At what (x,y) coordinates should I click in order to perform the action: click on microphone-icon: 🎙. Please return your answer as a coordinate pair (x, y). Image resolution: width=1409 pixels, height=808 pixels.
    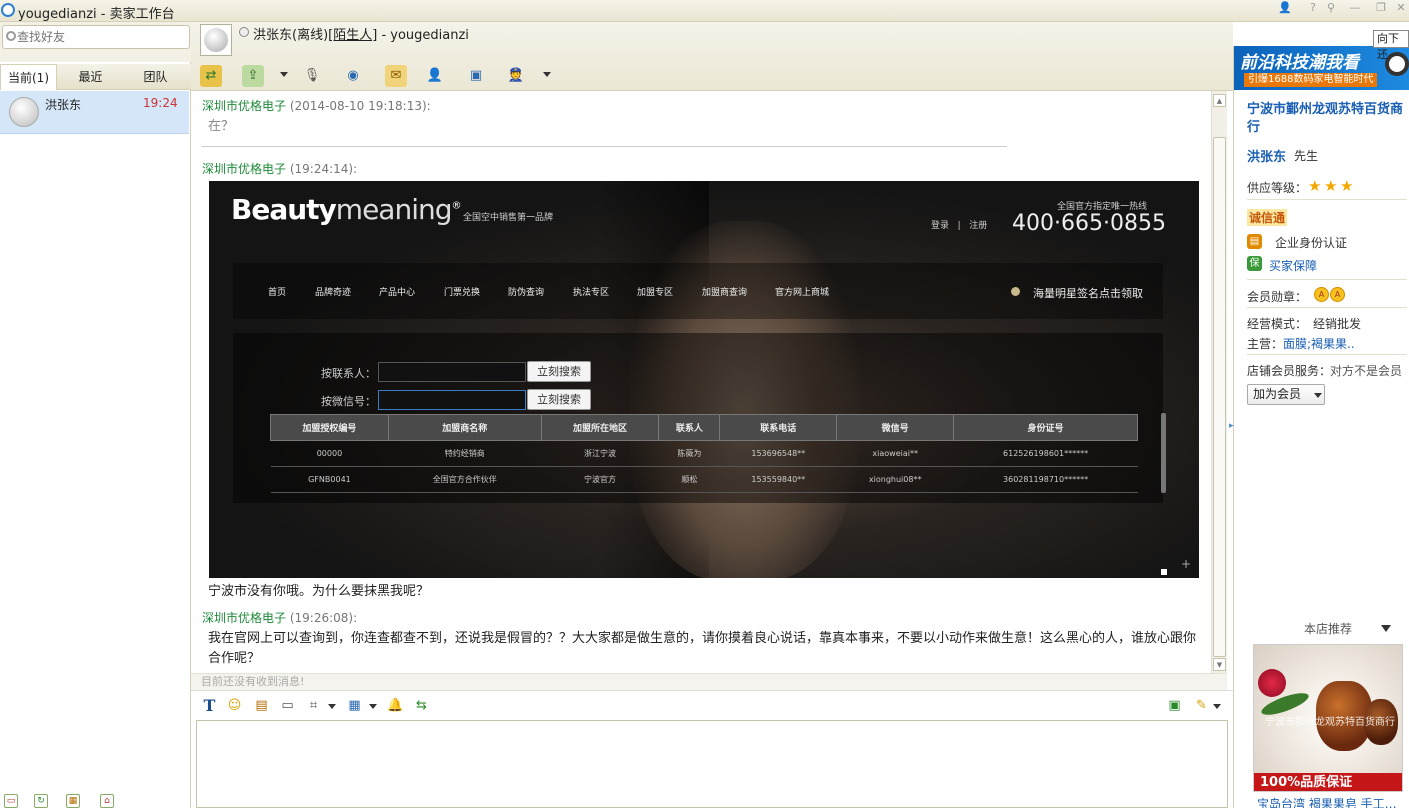
    Looking at the image, I should click on (312, 76).